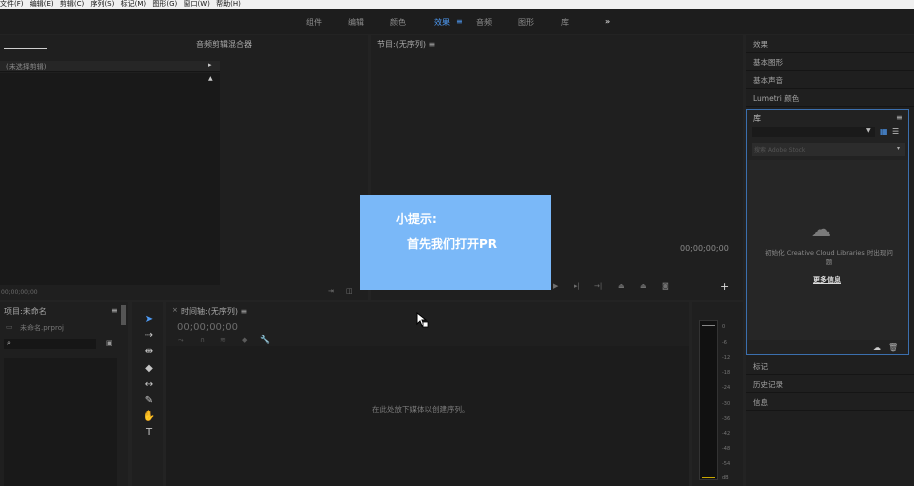 The width and height of the screenshot is (914, 486). I want to click on stock-search-placeholder: 搜索 Adobe Stock, so click(780, 150).